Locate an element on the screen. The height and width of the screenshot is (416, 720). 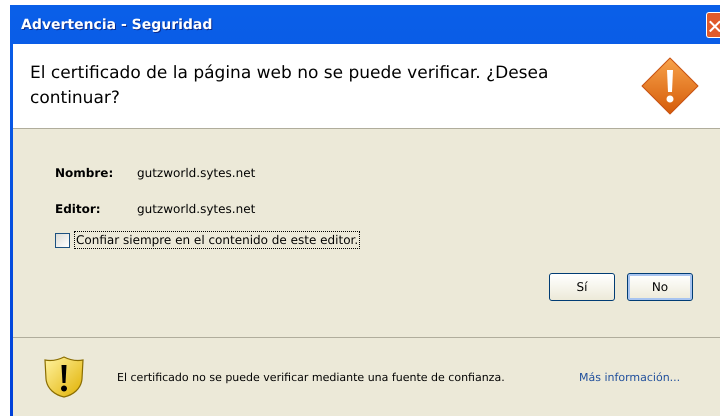
shield-icon is located at coordinates (64, 377).